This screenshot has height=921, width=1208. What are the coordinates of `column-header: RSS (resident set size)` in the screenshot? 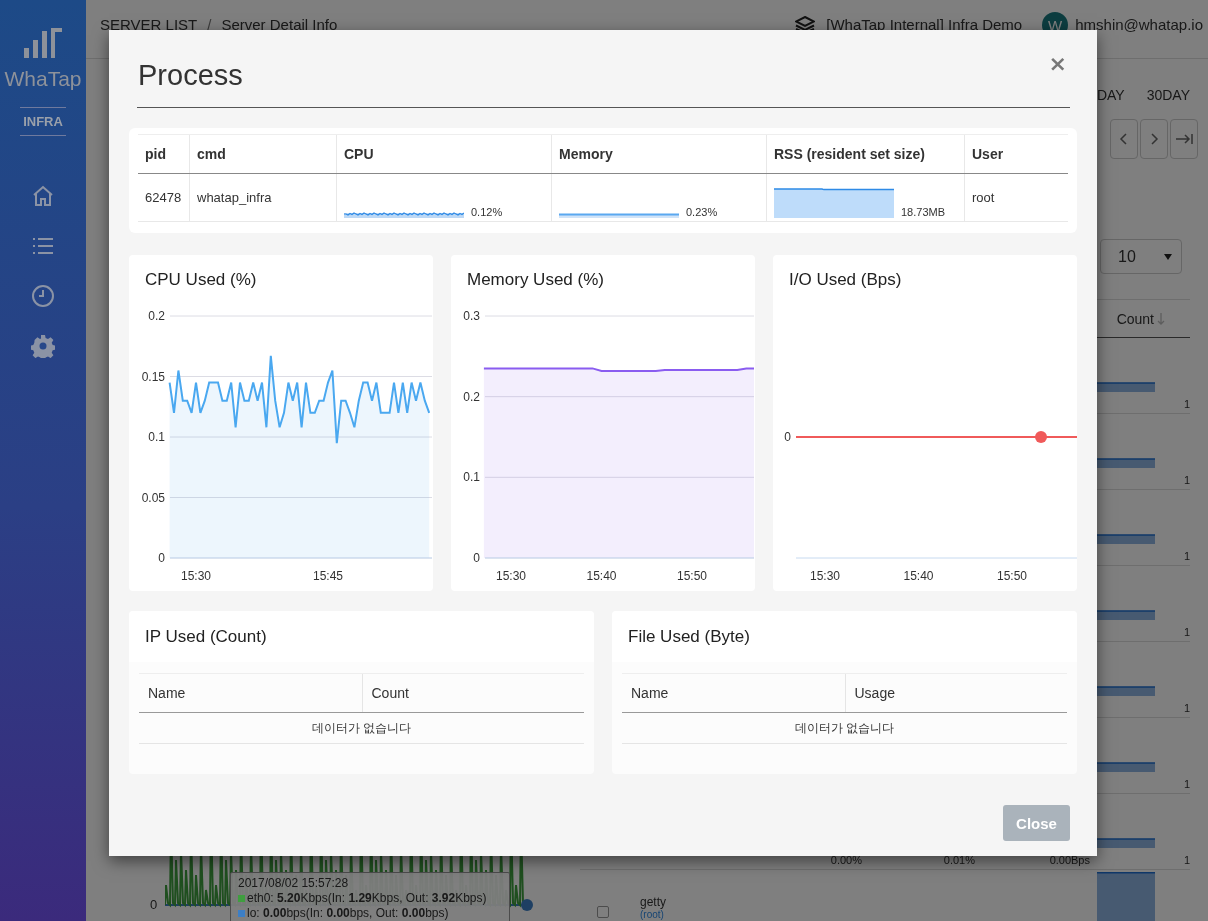 It's located at (865, 154).